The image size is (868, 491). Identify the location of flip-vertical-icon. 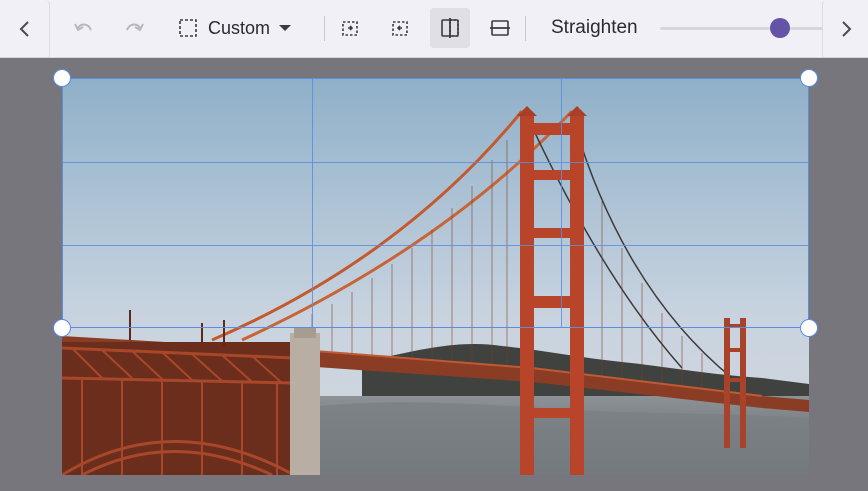
(500, 28).